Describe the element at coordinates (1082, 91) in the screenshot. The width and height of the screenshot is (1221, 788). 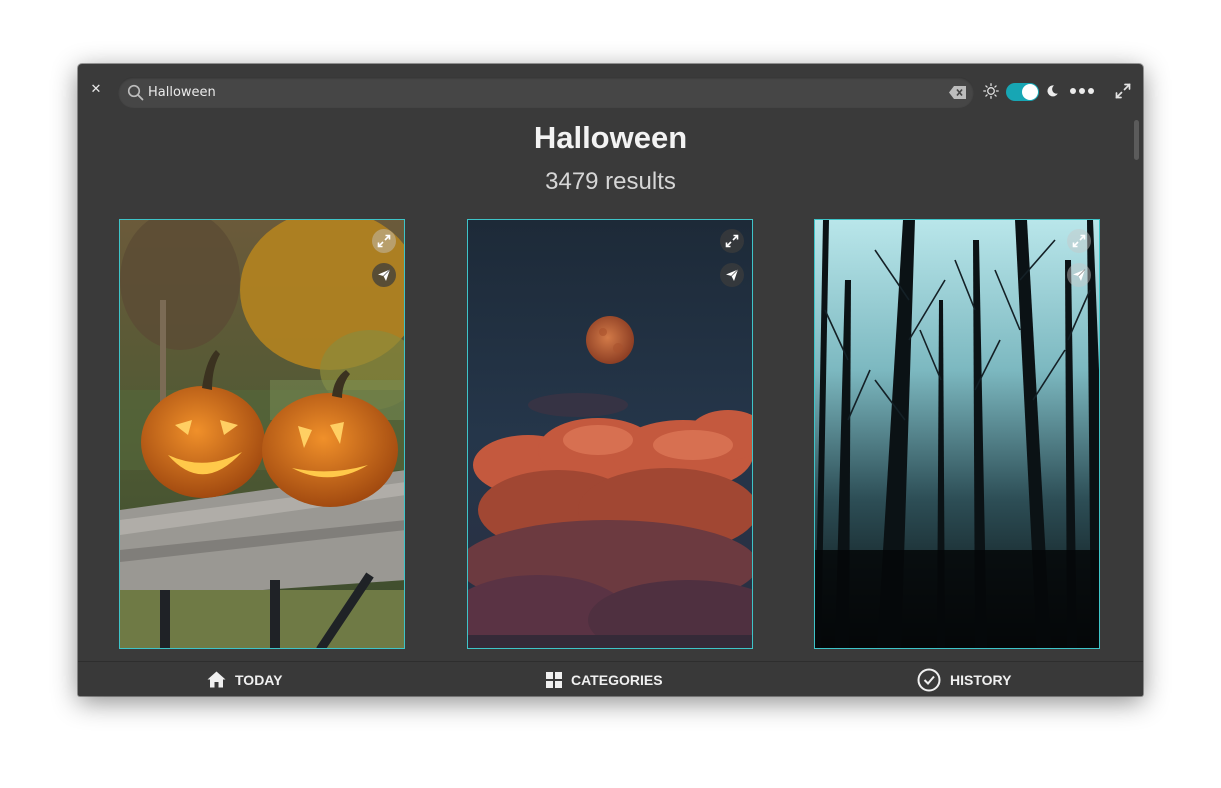
I see `more-options-icon` at that location.